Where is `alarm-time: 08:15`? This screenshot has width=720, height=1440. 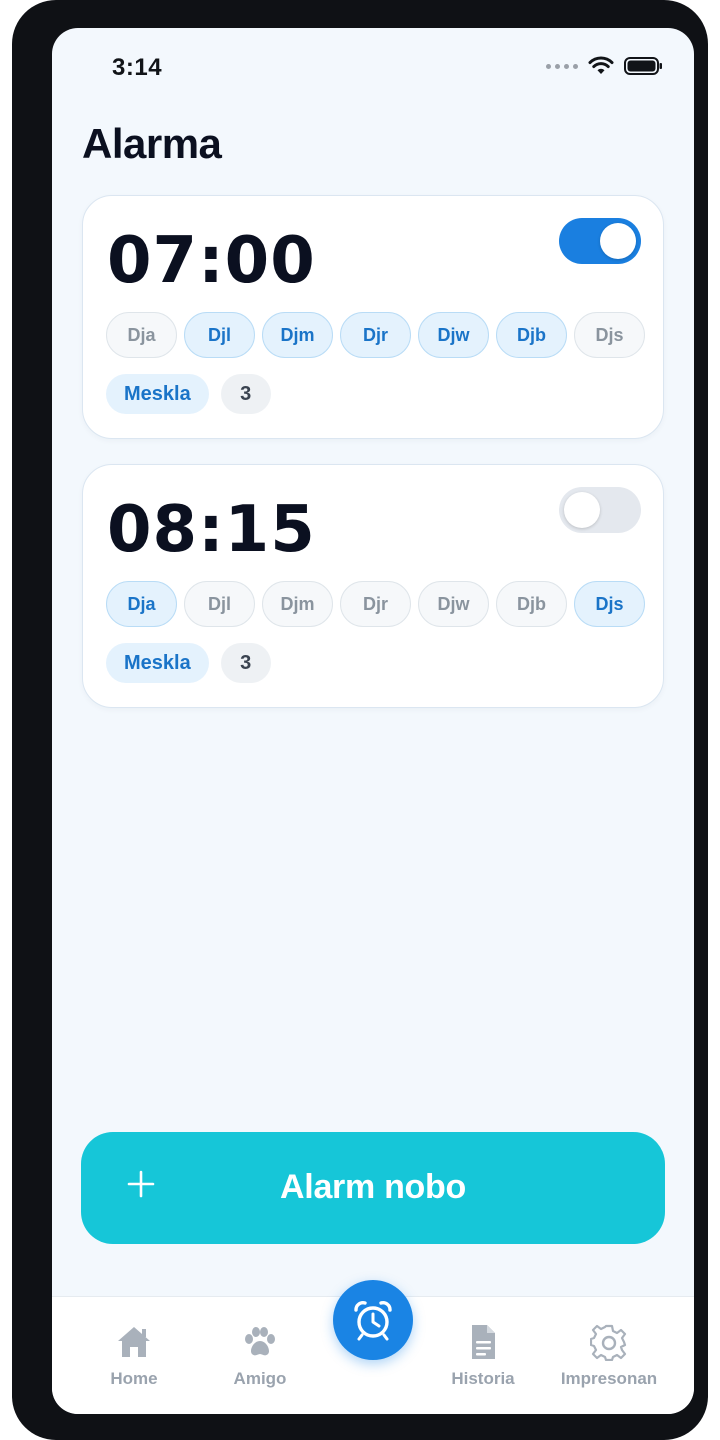 alarm-time: 08:15 is located at coordinates (211, 530).